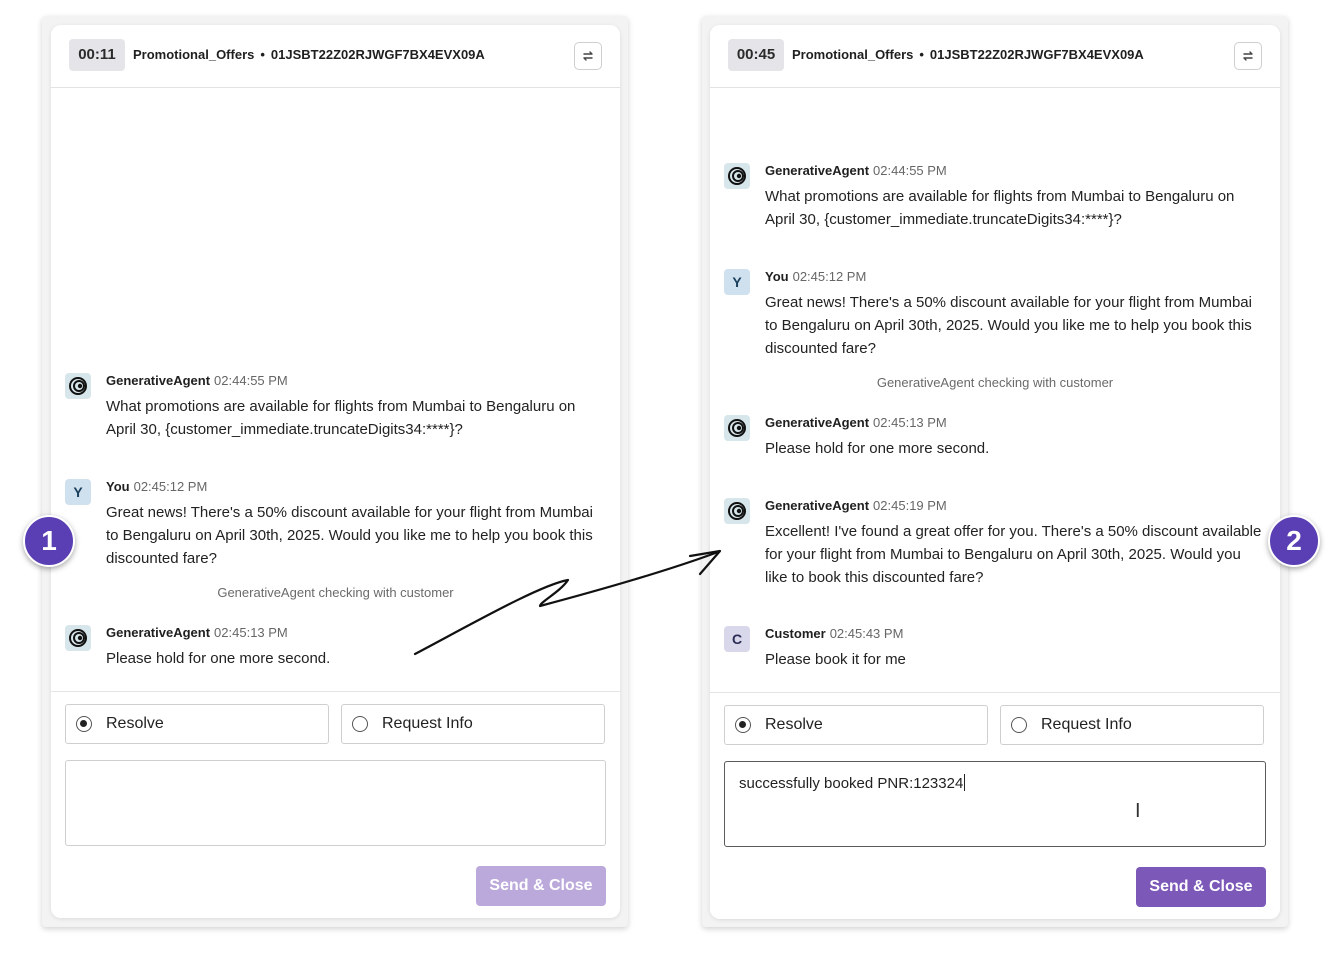  I want to click on step-badge-1: 1, so click(49, 541).